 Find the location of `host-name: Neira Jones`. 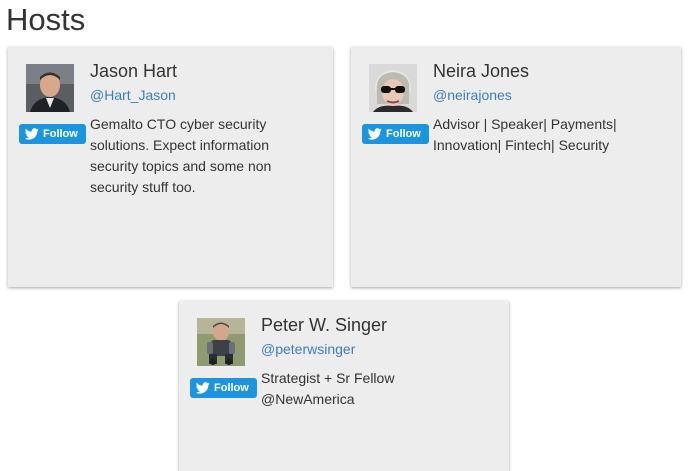

host-name: Neira Jones is located at coordinates (481, 71).